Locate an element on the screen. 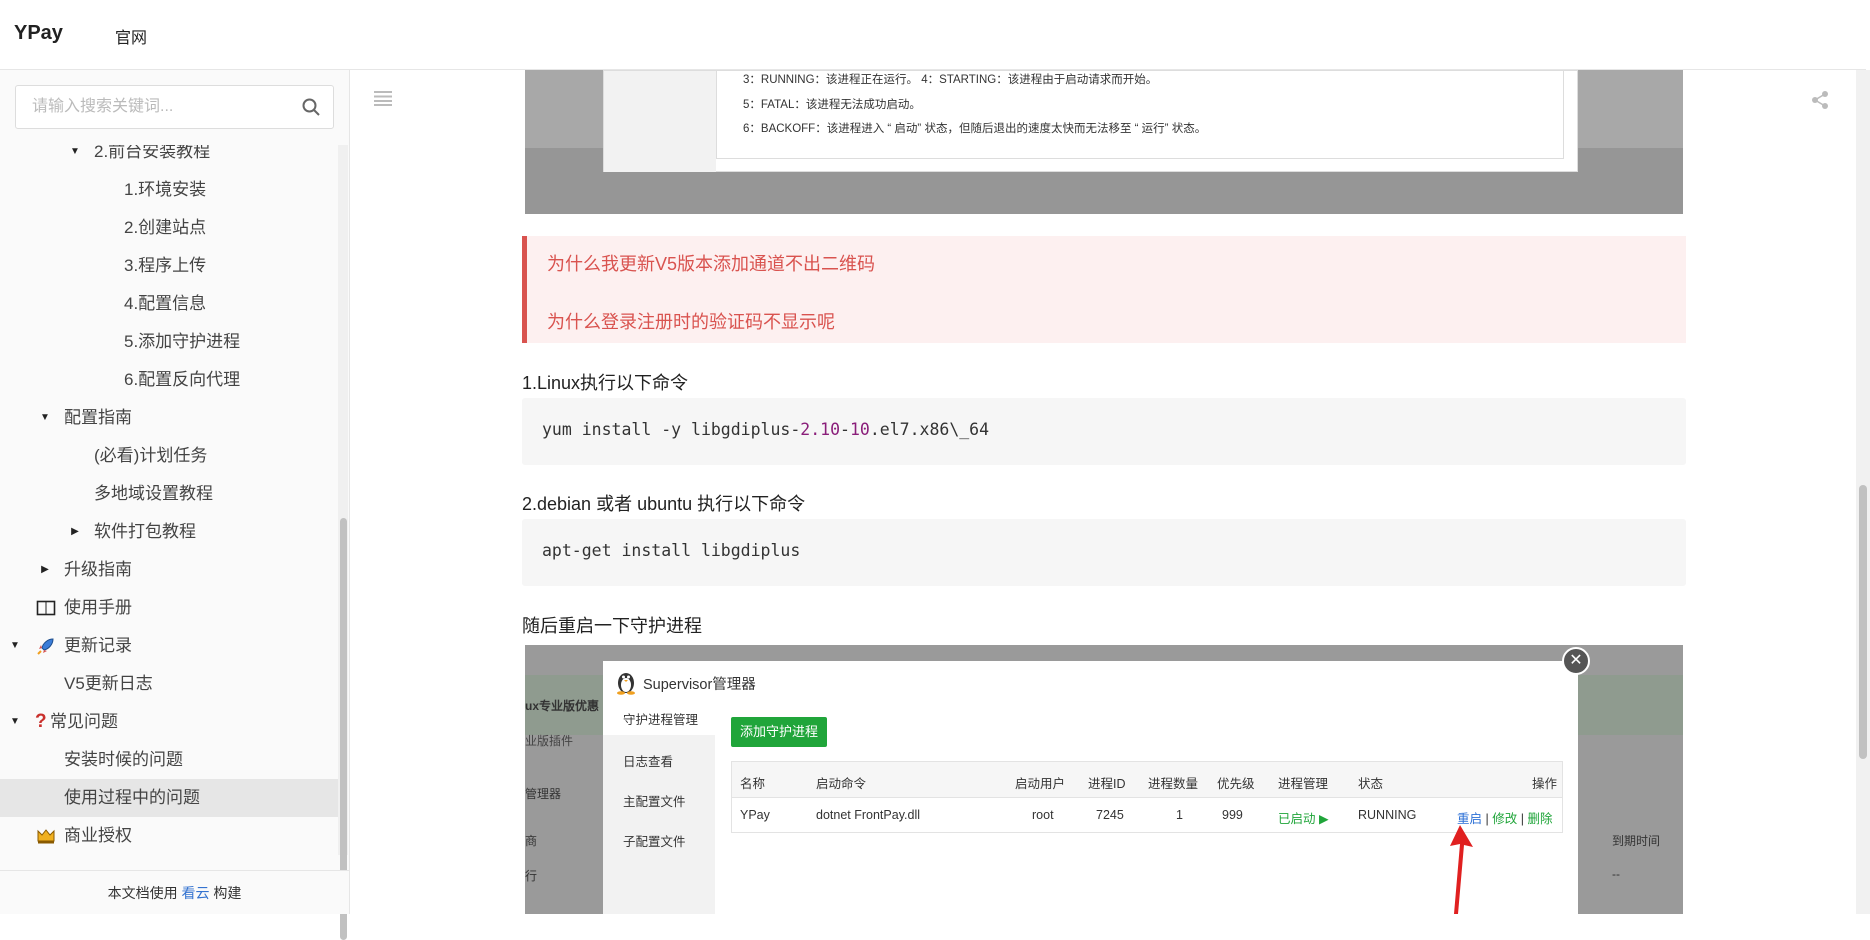 This screenshot has height=940, width=1870. nav-item-upload: 3.程序上传 is located at coordinates (169, 266).